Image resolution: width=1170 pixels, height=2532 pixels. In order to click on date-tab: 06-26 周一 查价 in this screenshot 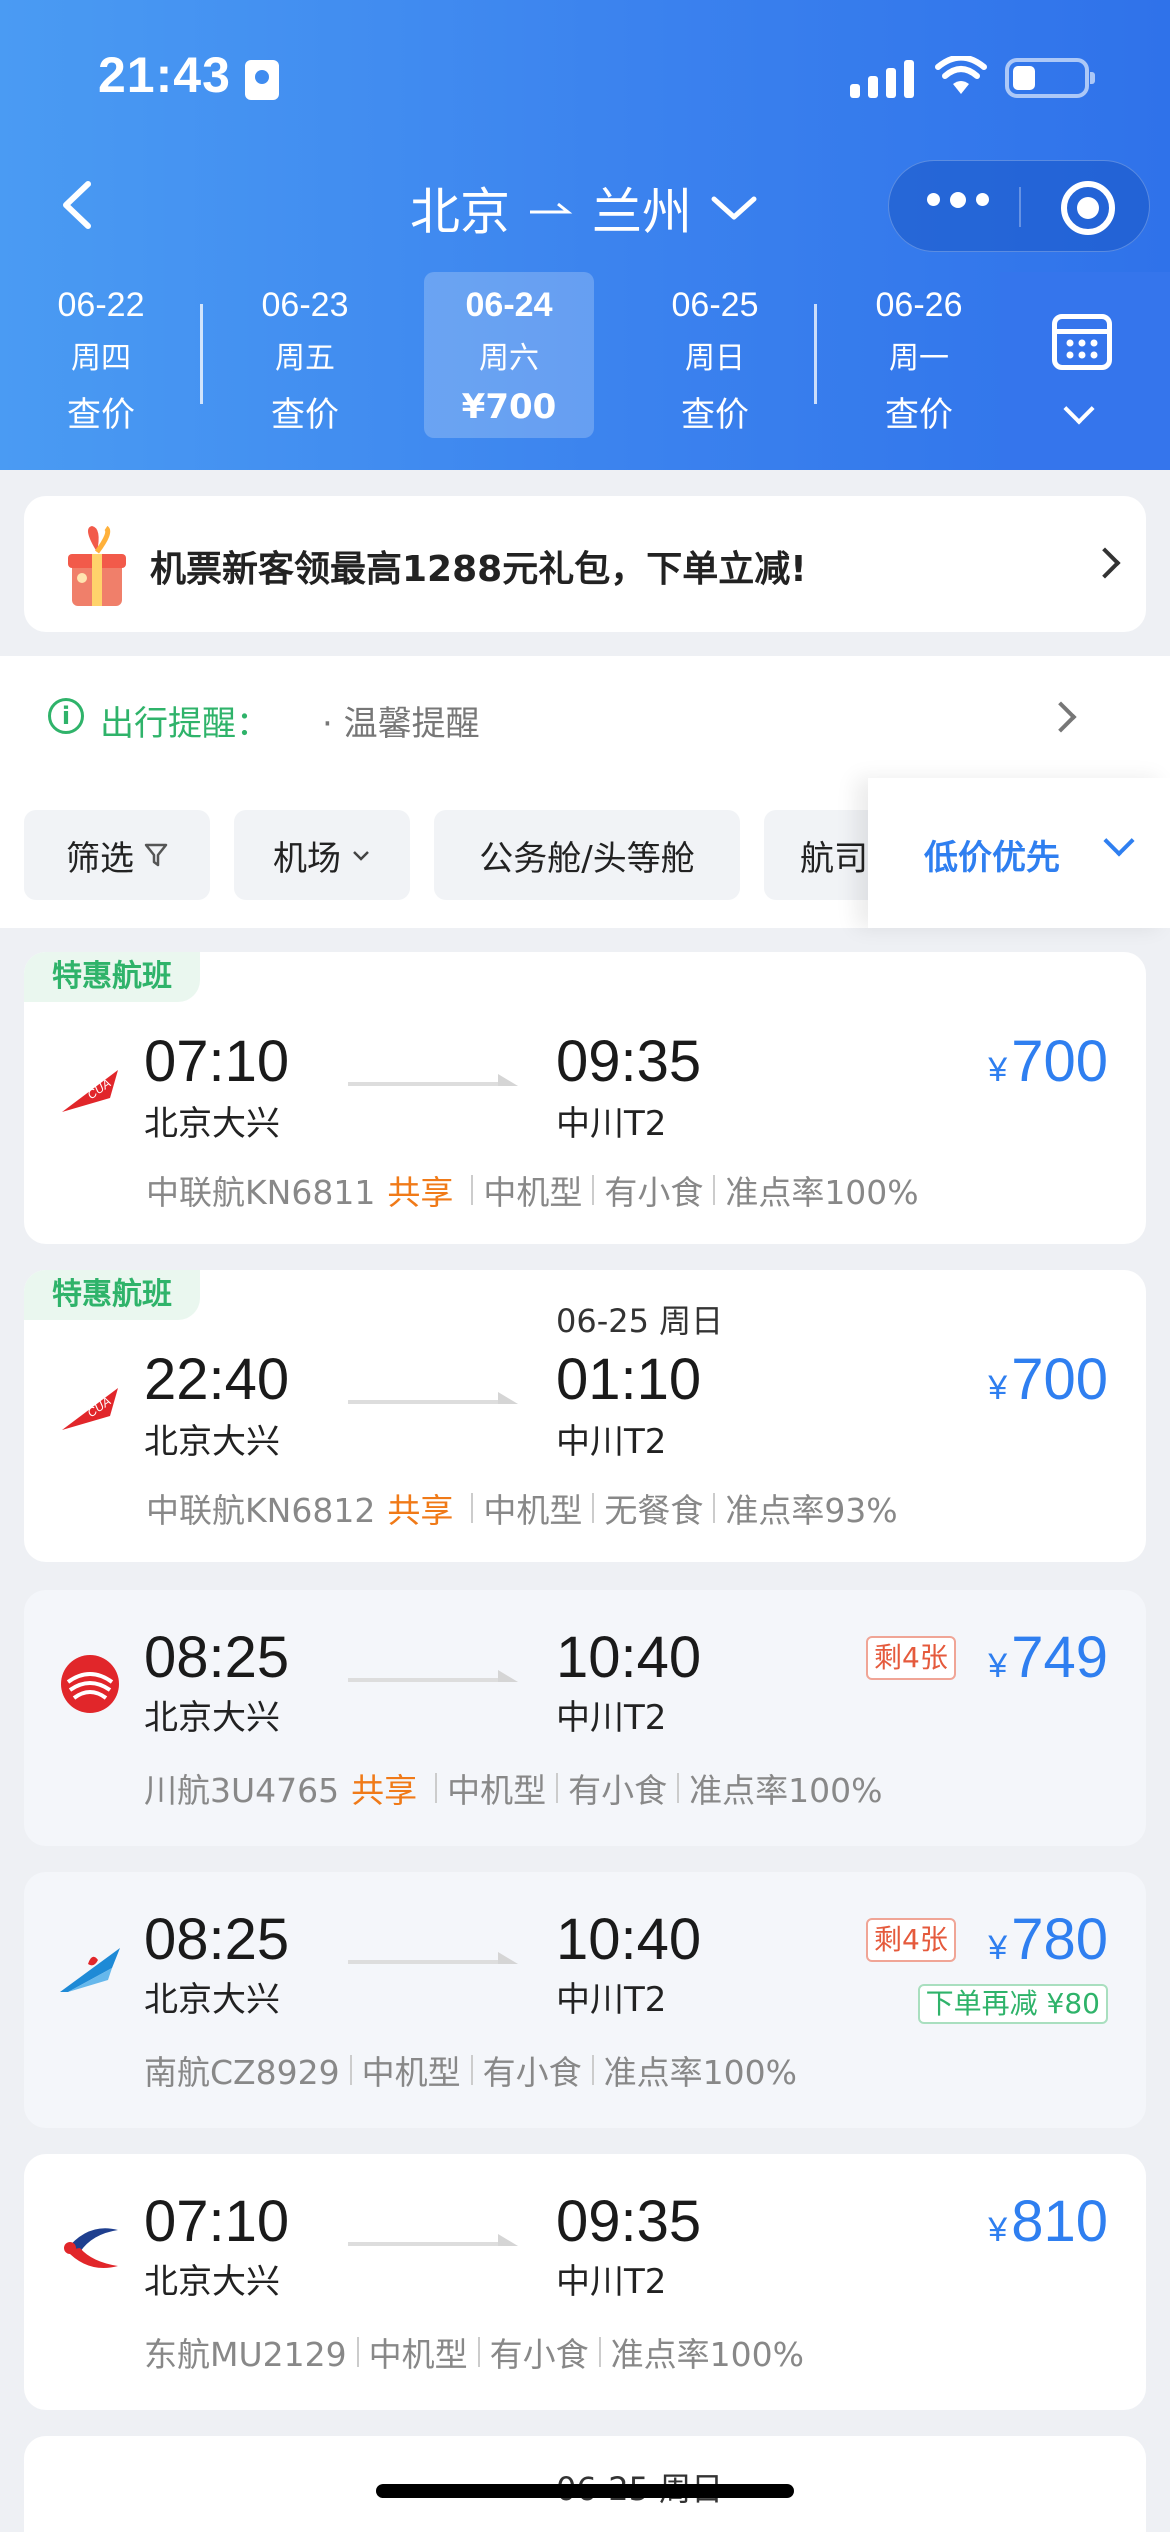, I will do `click(919, 355)`.